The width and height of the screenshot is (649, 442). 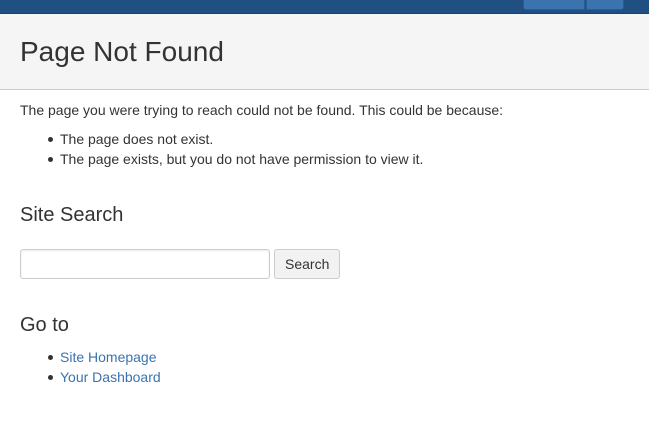 What do you see at coordinates (44, 325) in the screenshot?
I see `goto-heading: Go to` at bounding box center [44, 325].